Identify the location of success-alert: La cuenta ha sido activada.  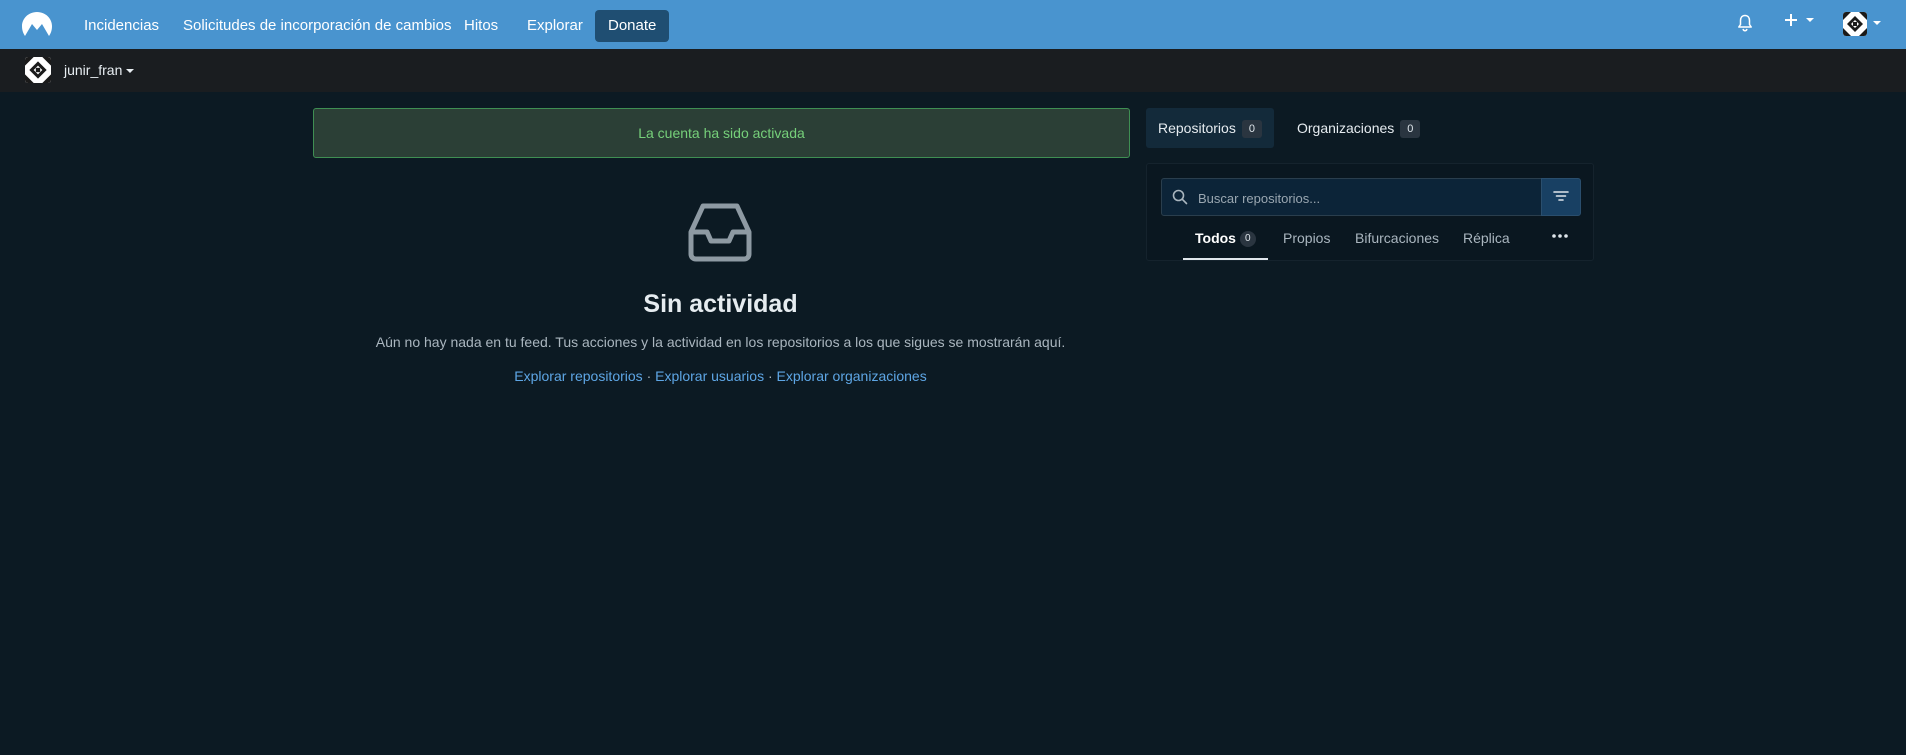
(721, 133).